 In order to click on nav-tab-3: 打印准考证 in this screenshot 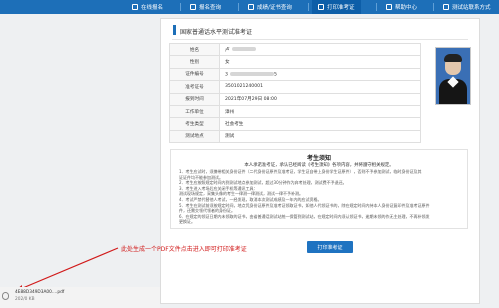, I will do `click(336, 7)`.